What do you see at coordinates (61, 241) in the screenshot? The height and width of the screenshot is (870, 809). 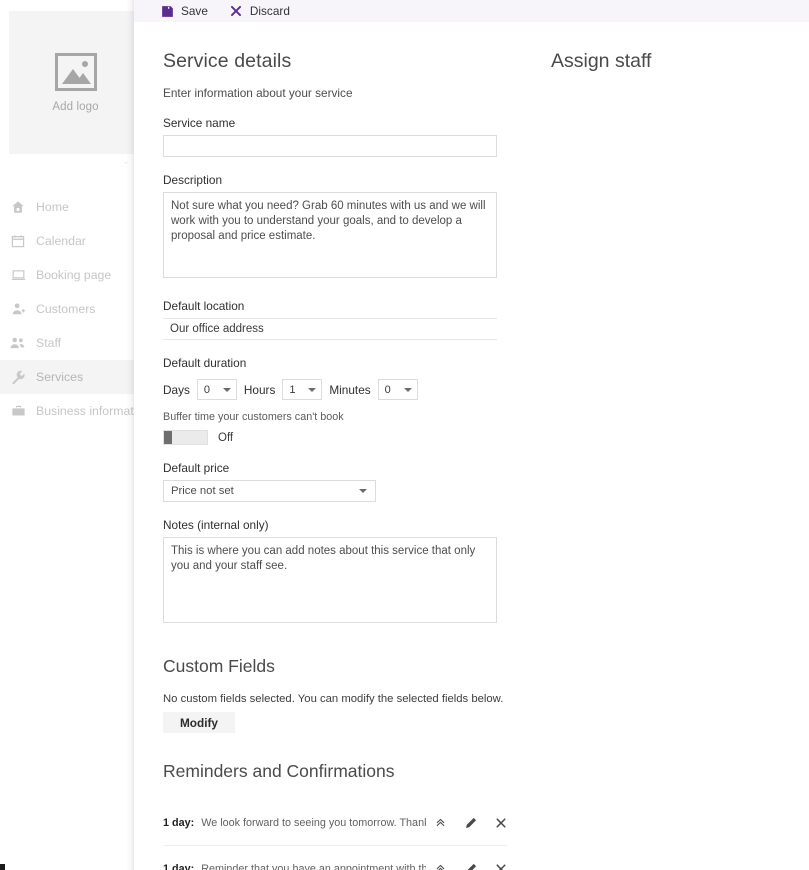 I see `sidebar-item-label: Calendar` at bounding box center [61, 241].